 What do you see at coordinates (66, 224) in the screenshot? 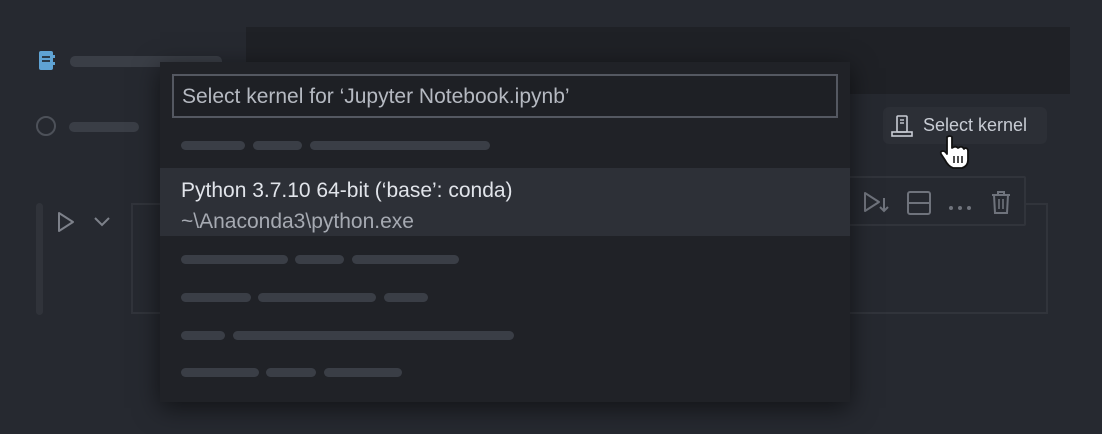
I see `play-icon` at bounding box center [66, 224].